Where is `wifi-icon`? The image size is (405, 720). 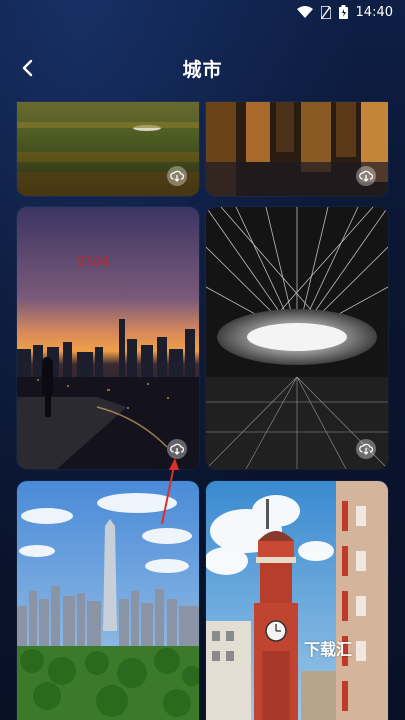
wifi-icon is located at coordinates (304, 12).